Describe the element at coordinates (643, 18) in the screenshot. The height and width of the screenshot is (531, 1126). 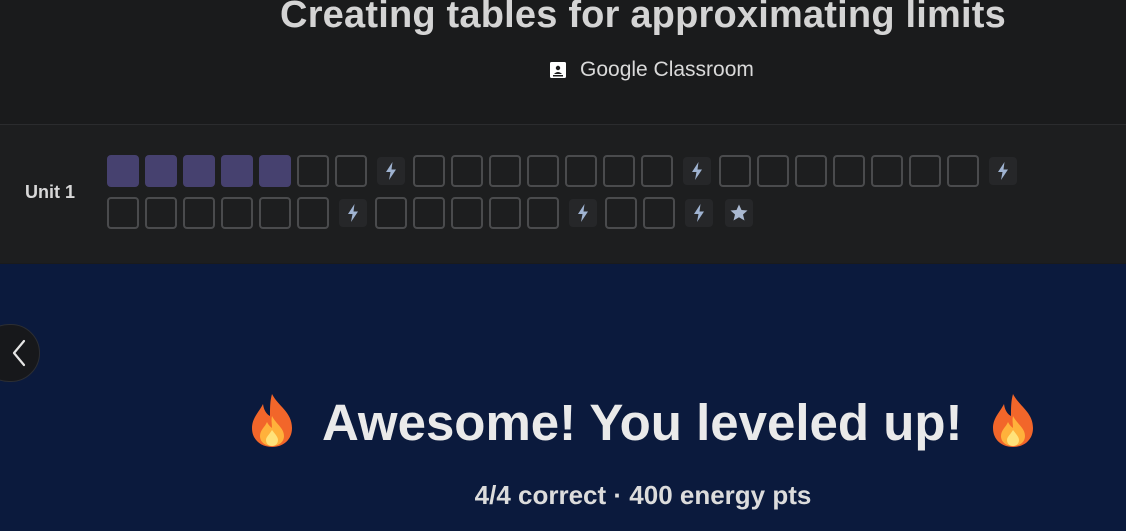
I see `exercise-title: Creating tables for approximating limits` at that location.